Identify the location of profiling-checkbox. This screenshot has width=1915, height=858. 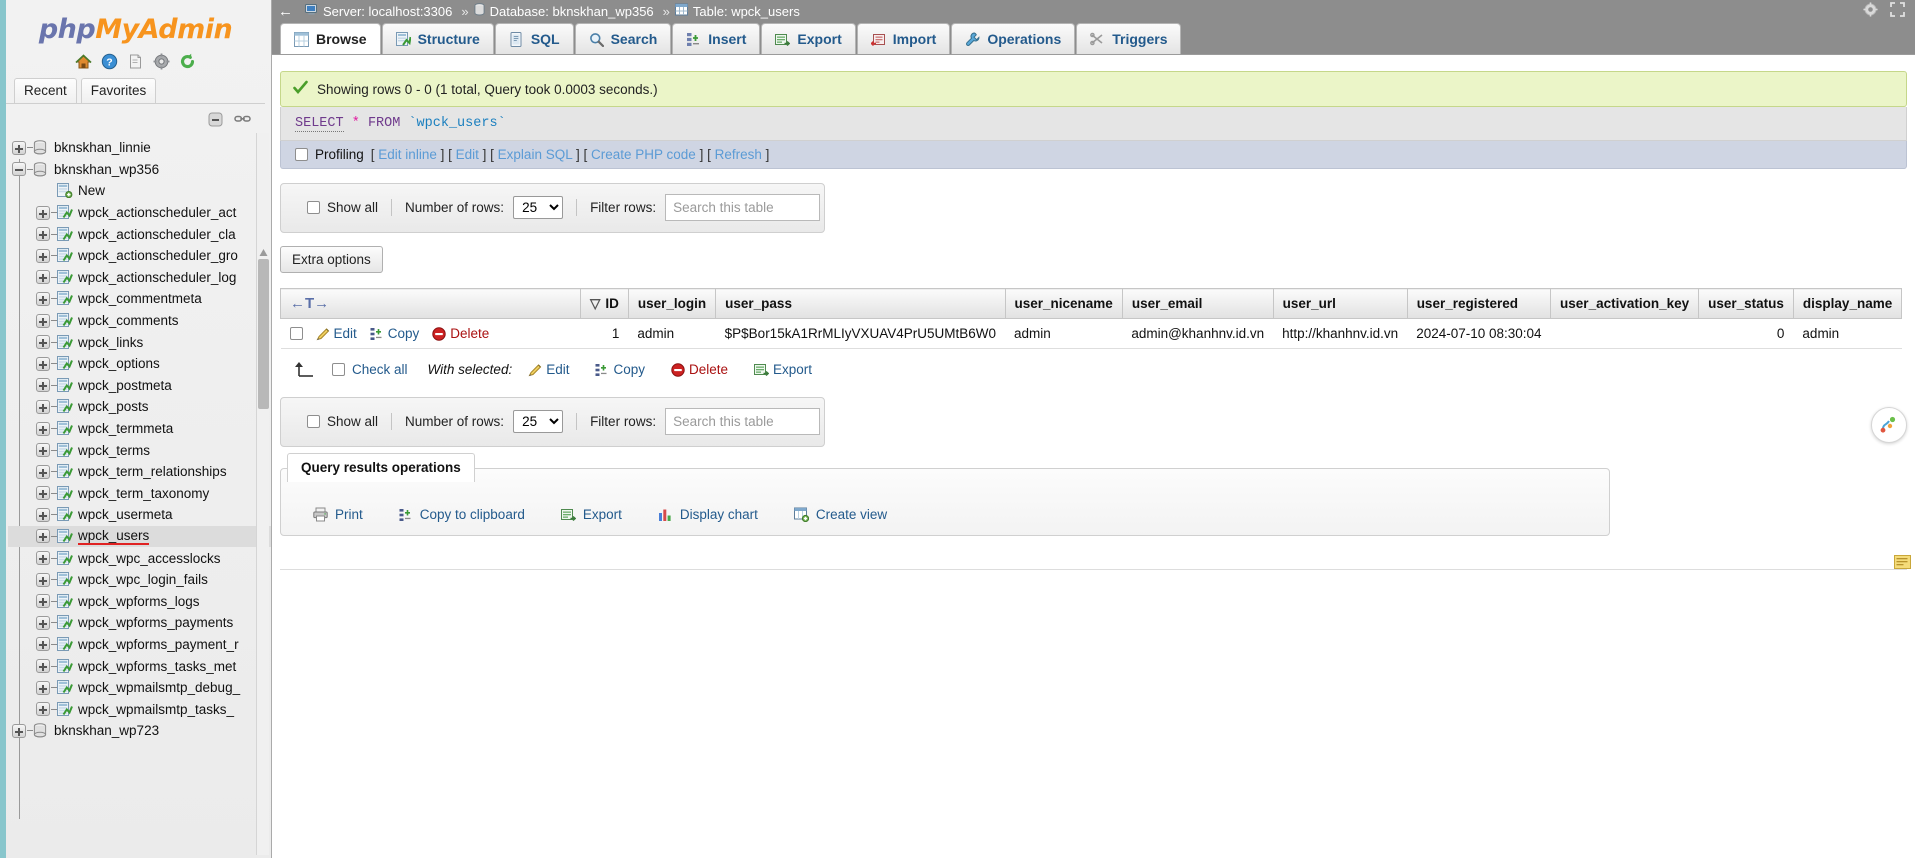
(301, 154).